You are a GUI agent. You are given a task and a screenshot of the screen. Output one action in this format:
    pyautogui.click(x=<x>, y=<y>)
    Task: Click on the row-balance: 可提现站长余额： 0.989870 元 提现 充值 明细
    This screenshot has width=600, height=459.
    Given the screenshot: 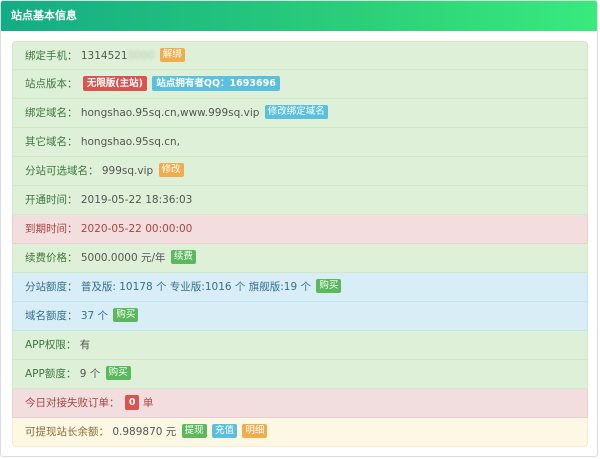 What is the action you would take?
    pyautogui.click(x=300, y=432)
    